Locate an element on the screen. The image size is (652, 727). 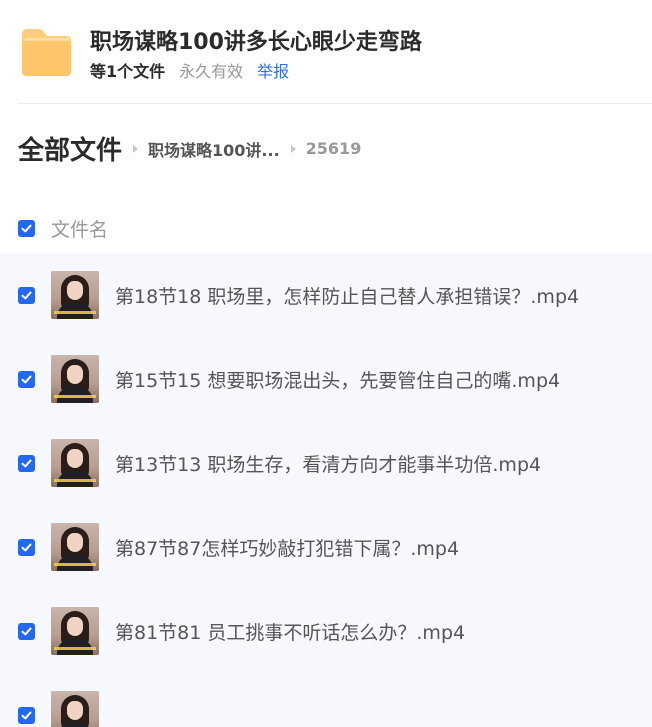
select-all-checkbox is located at coordinates (26, 228).